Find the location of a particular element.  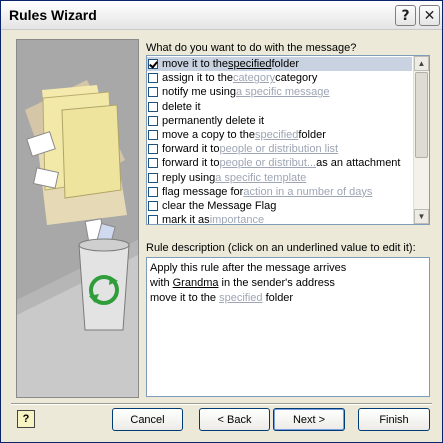

action-value-link: people or distribution list is located at coordinates (278, 149).